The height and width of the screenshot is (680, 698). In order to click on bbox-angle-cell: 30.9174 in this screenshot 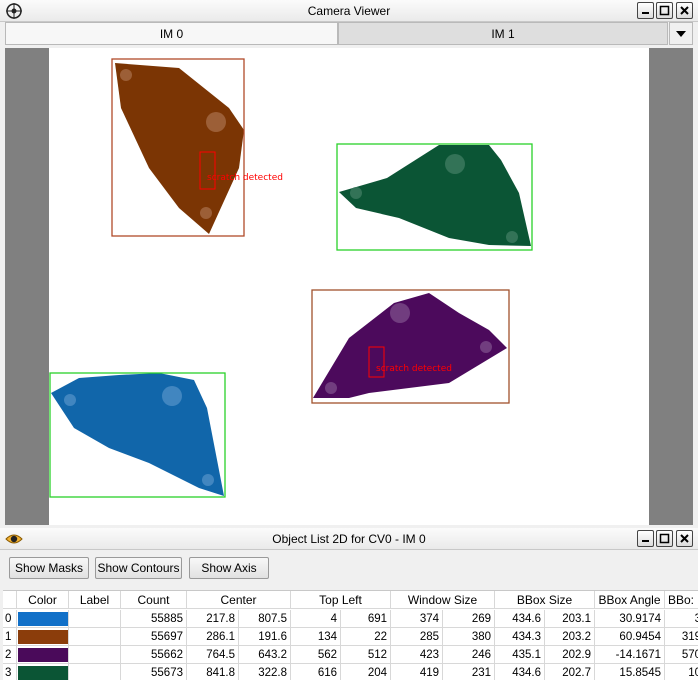, I will do `click(630, 619)`.